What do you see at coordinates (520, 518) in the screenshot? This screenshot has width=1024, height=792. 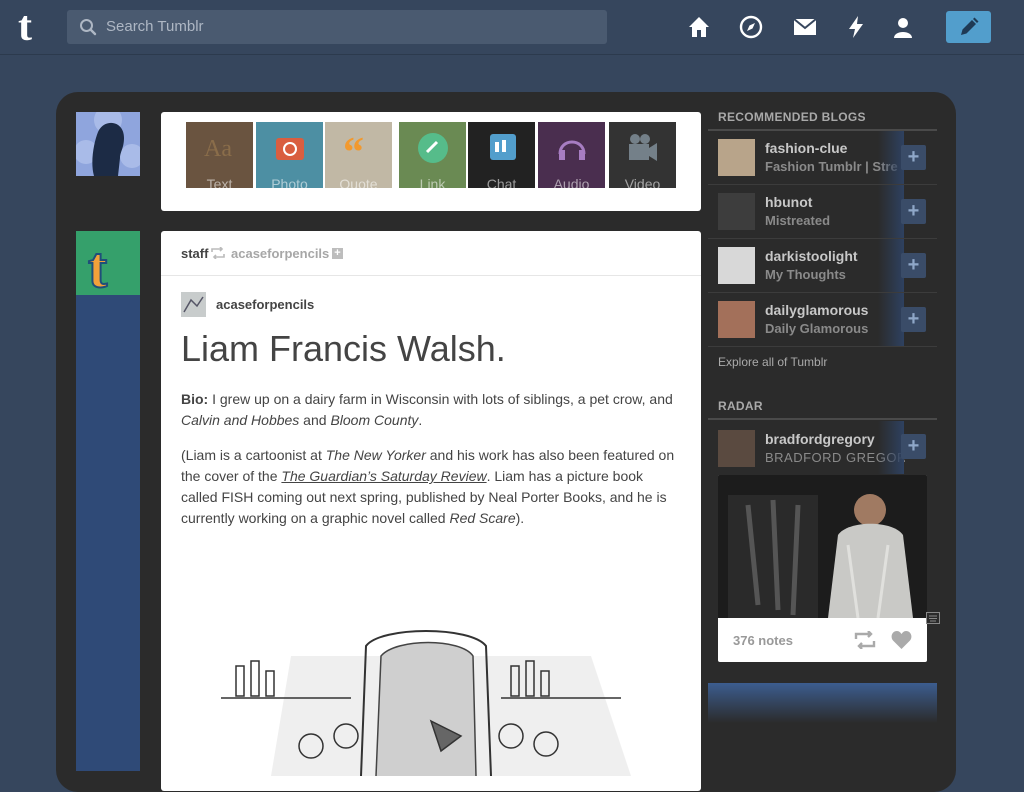 I see `para2-part-d: ).` at bounding box center [520, 518].